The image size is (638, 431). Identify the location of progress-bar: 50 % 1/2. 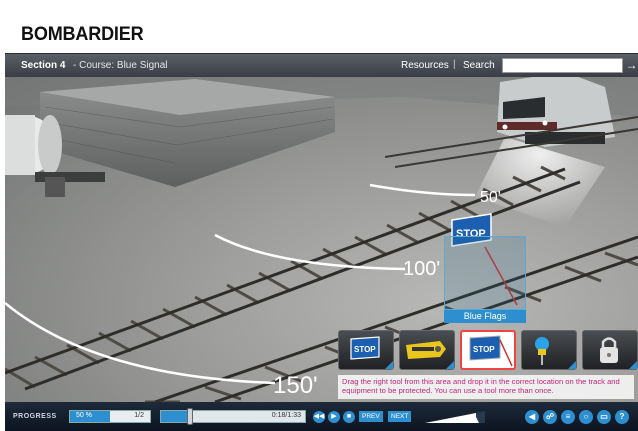
(110, 416).